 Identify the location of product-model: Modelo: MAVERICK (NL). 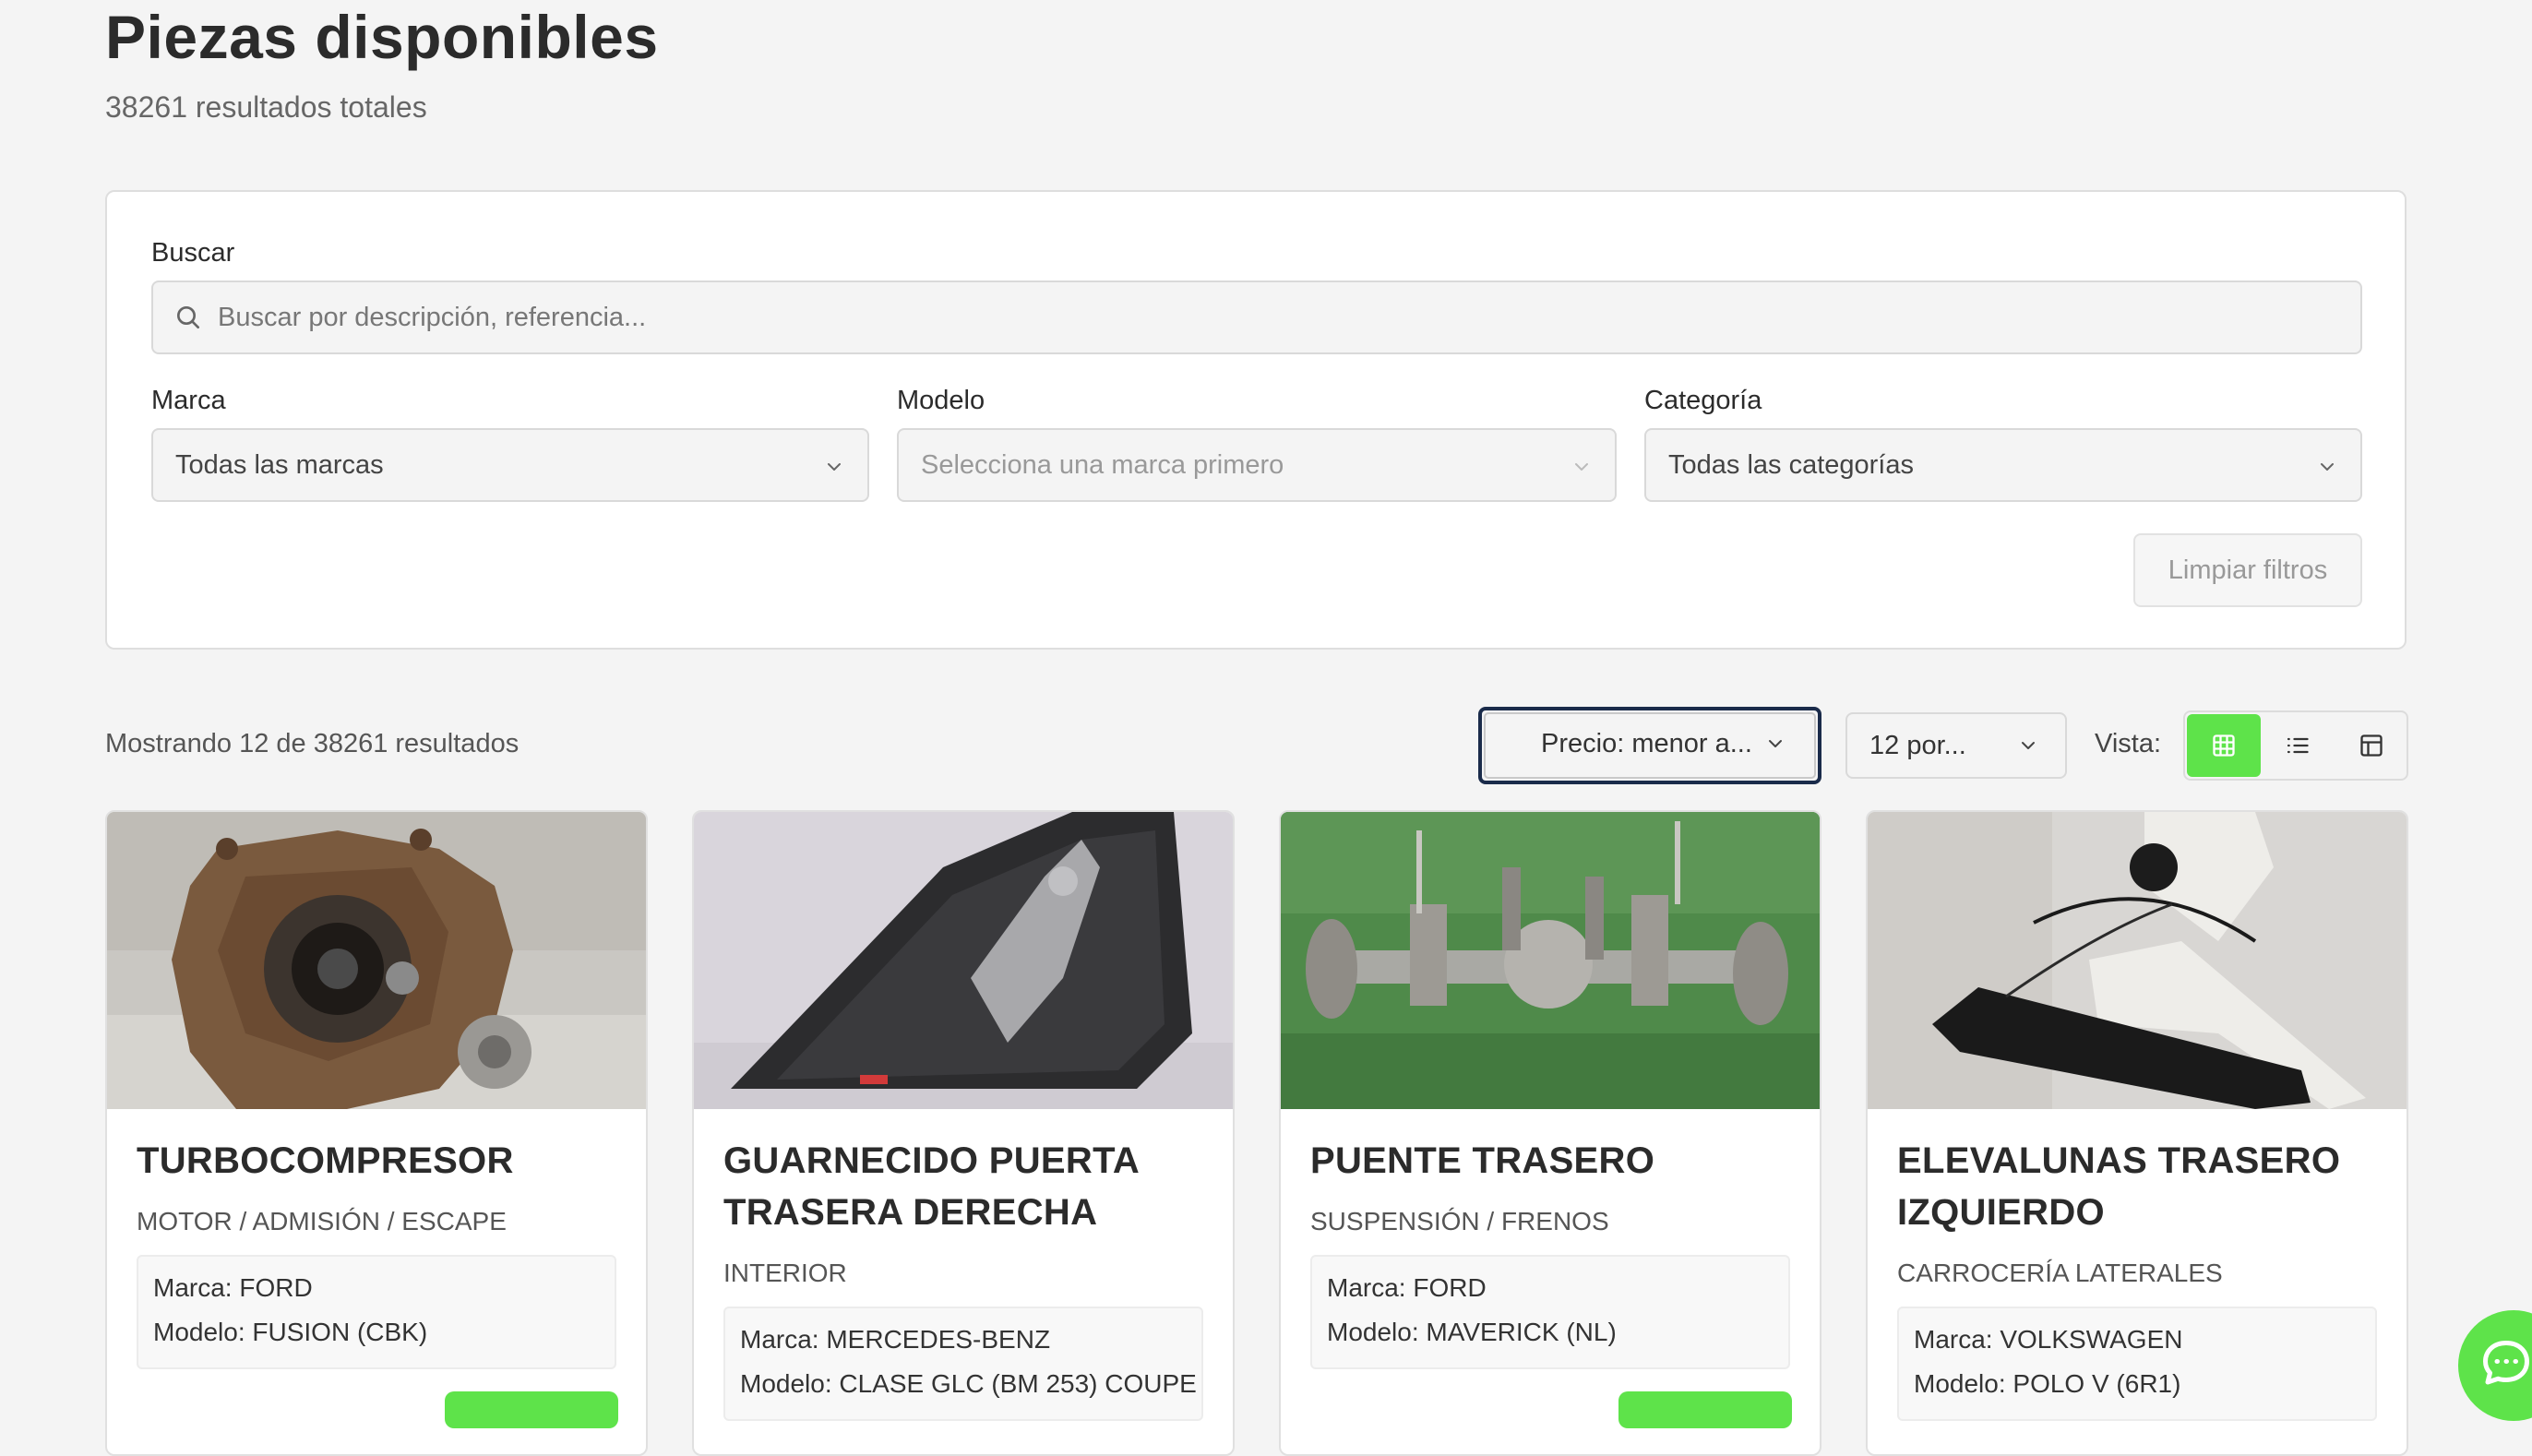
(1472, 1332).